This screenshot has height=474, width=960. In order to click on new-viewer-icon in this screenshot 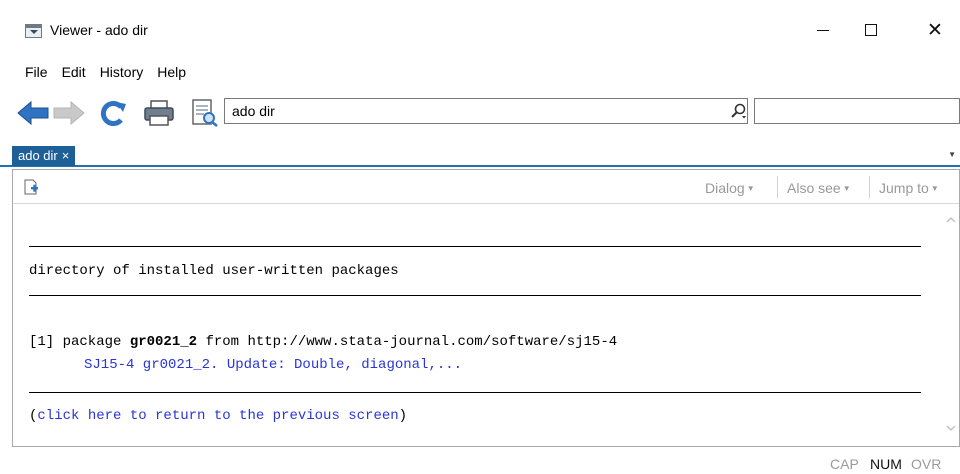, I will do `click(31, 187)`.